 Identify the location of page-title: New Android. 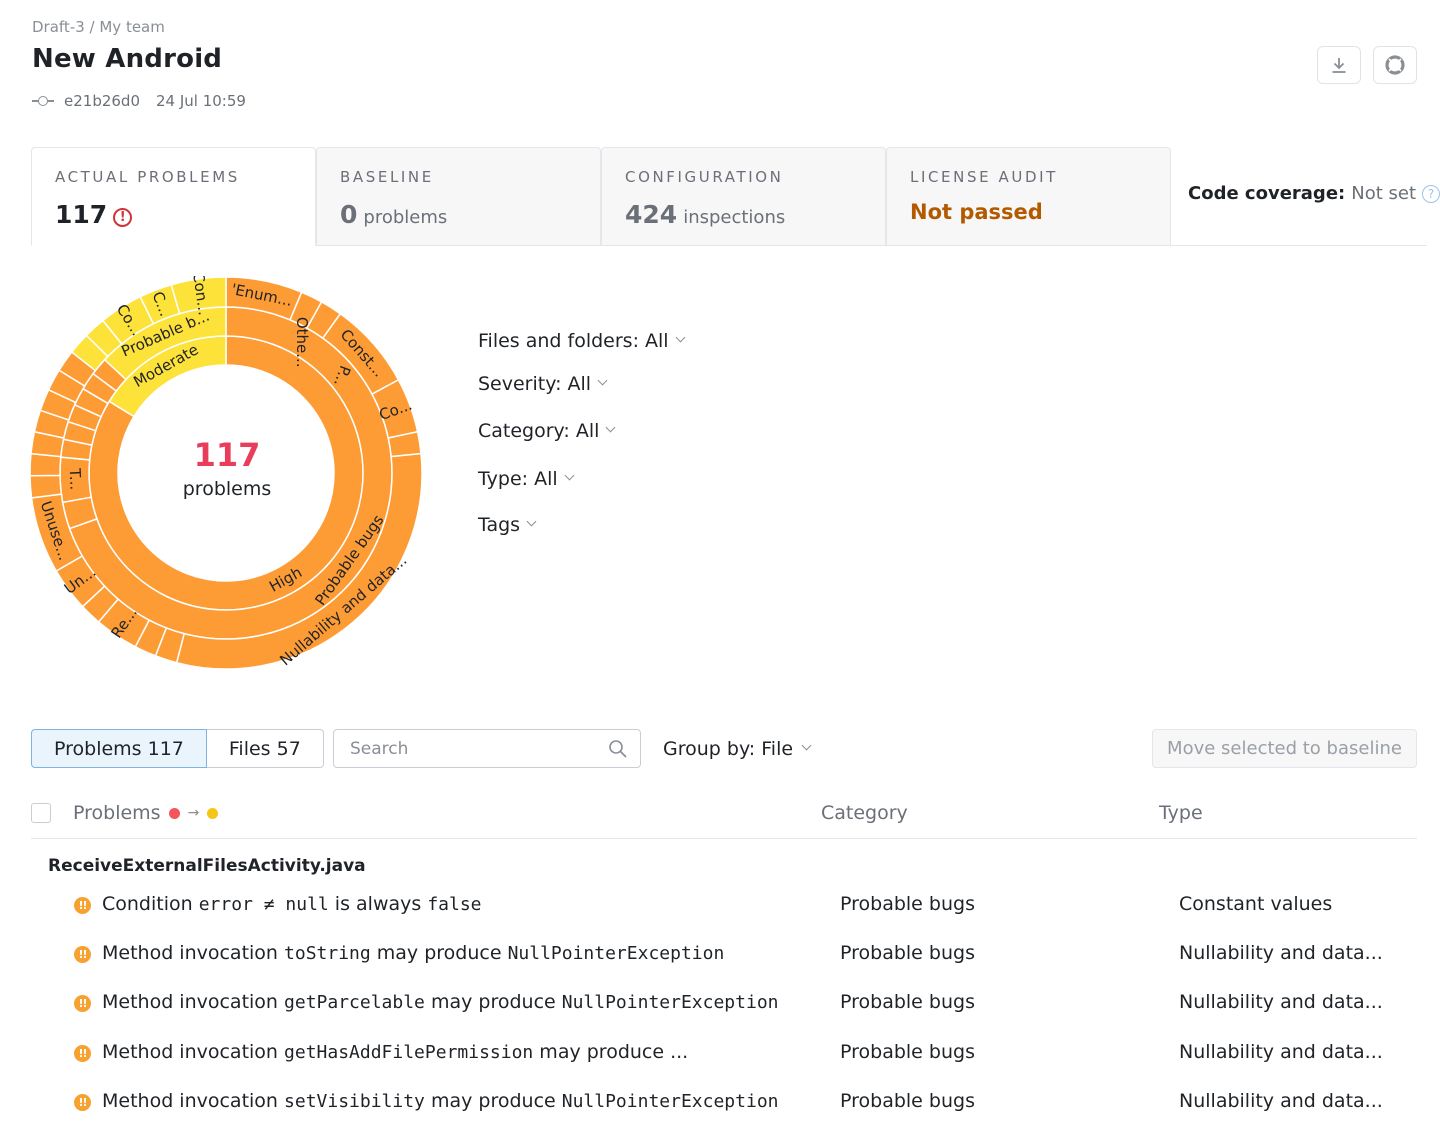
(127, 59).